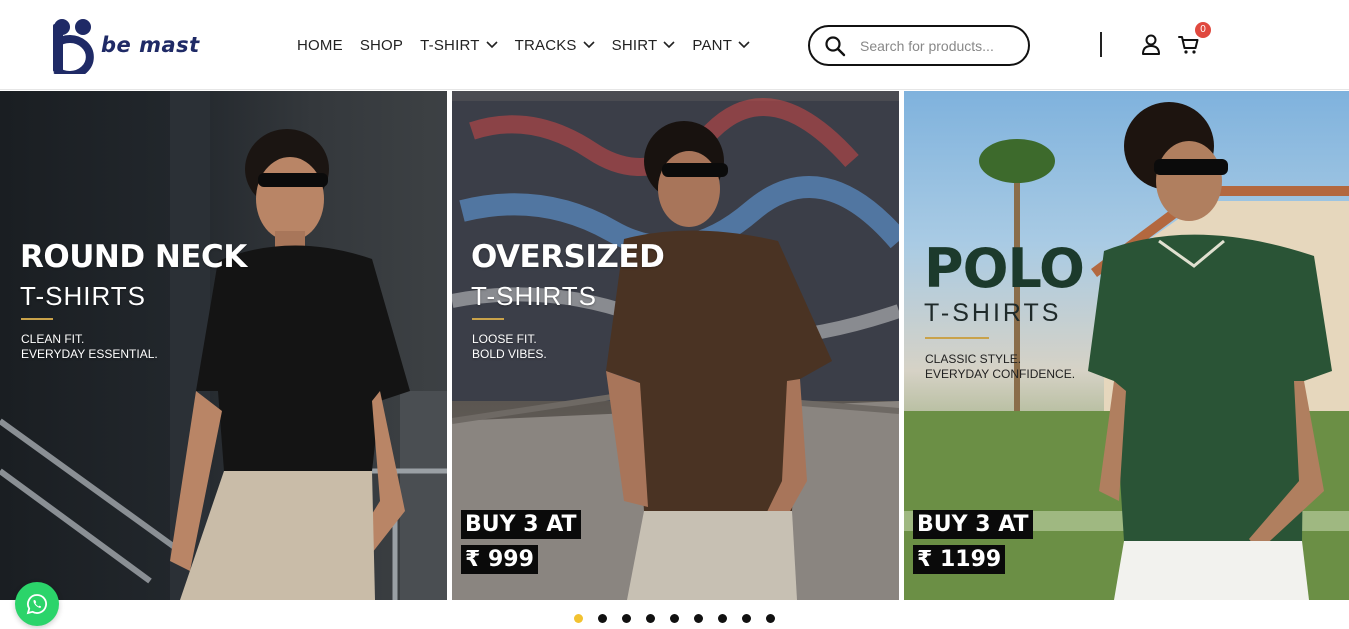  Describe the element at coordinates (959, 559) in the screenshot. I see `offer-line-2: ₹ 1199` at that location.